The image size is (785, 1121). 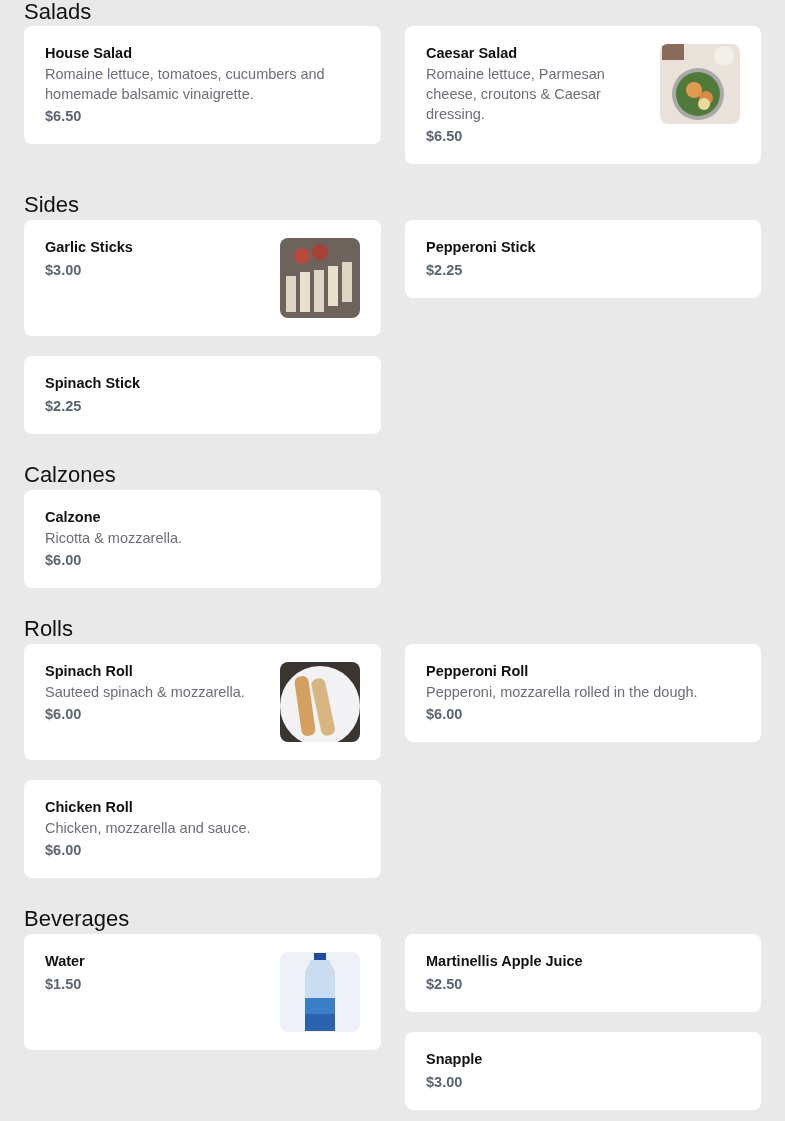 What do you see at coordinates (445, 984) in the screenshot?
I see `item-price: $2.50` at bounding box center [445, 984].